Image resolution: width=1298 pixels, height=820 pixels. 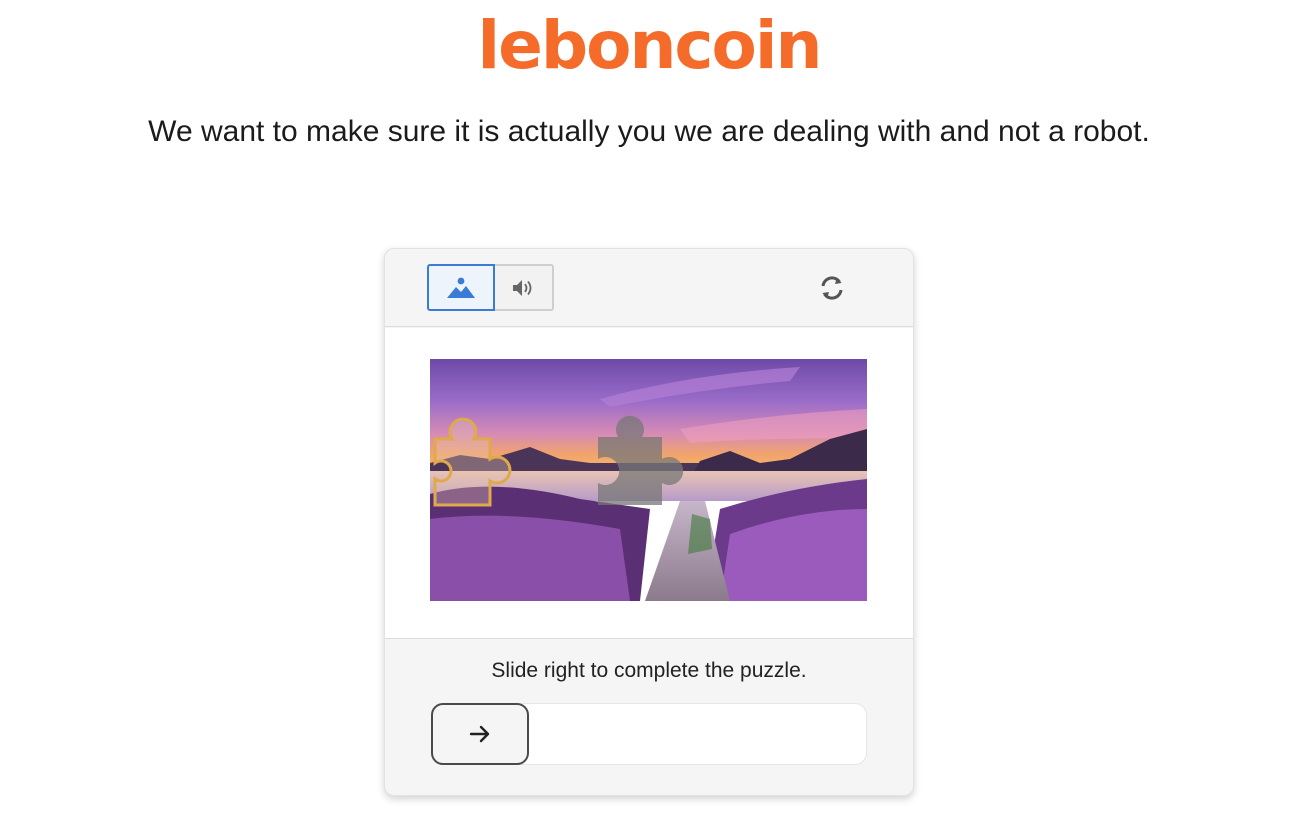 What do you see at coordinates (649, 288) in the screenshot?
I see `captcha-header` at bounding box center [649, 288].